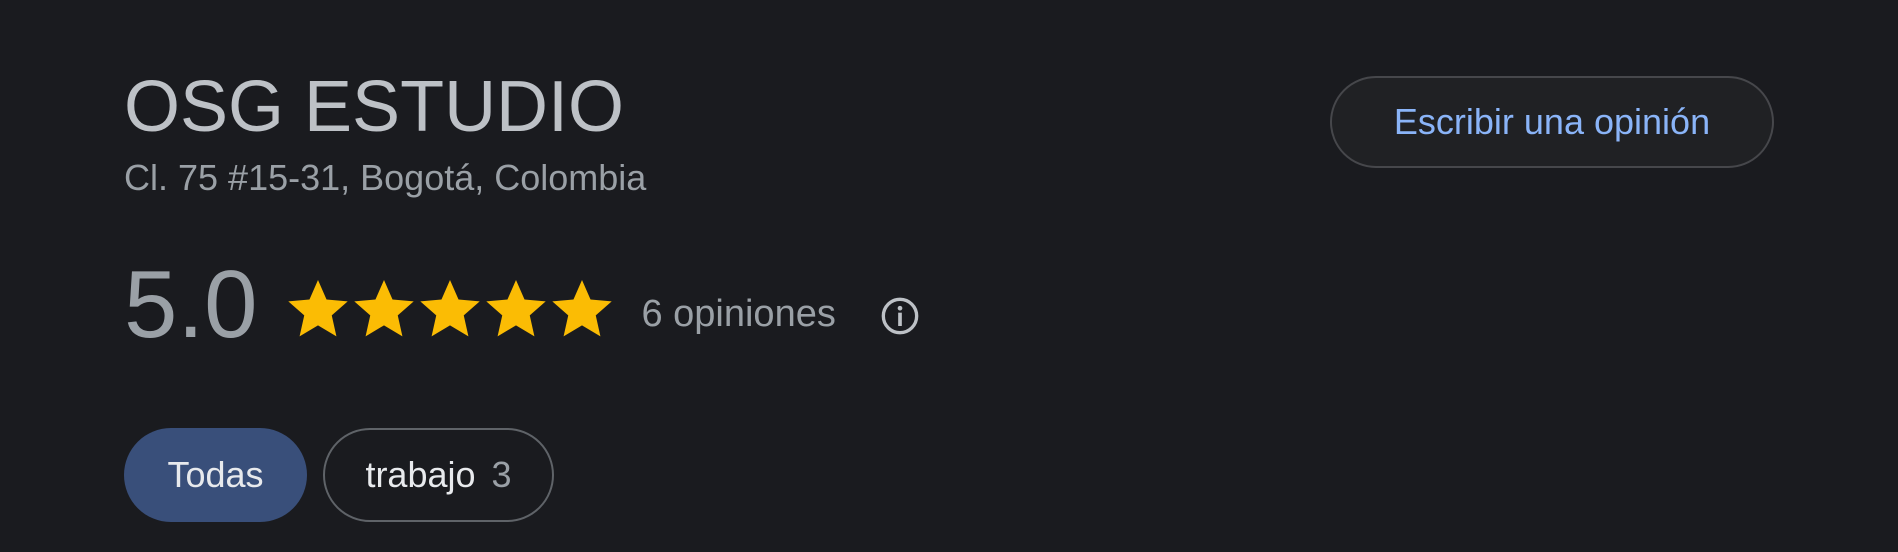 The width and height of the screenshot is (1898, 552). What do you see at coordinates (374, 107) in the screenshot?
I see `place-title: OSG ESTUDIO` at bounding box center [374, 107].